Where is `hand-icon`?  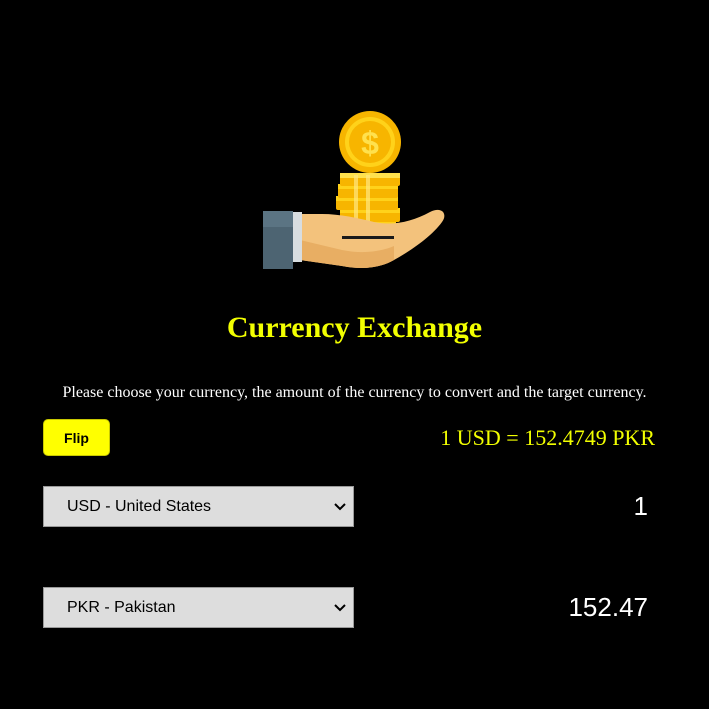 hand-icon is located at coordinates (354, 239).